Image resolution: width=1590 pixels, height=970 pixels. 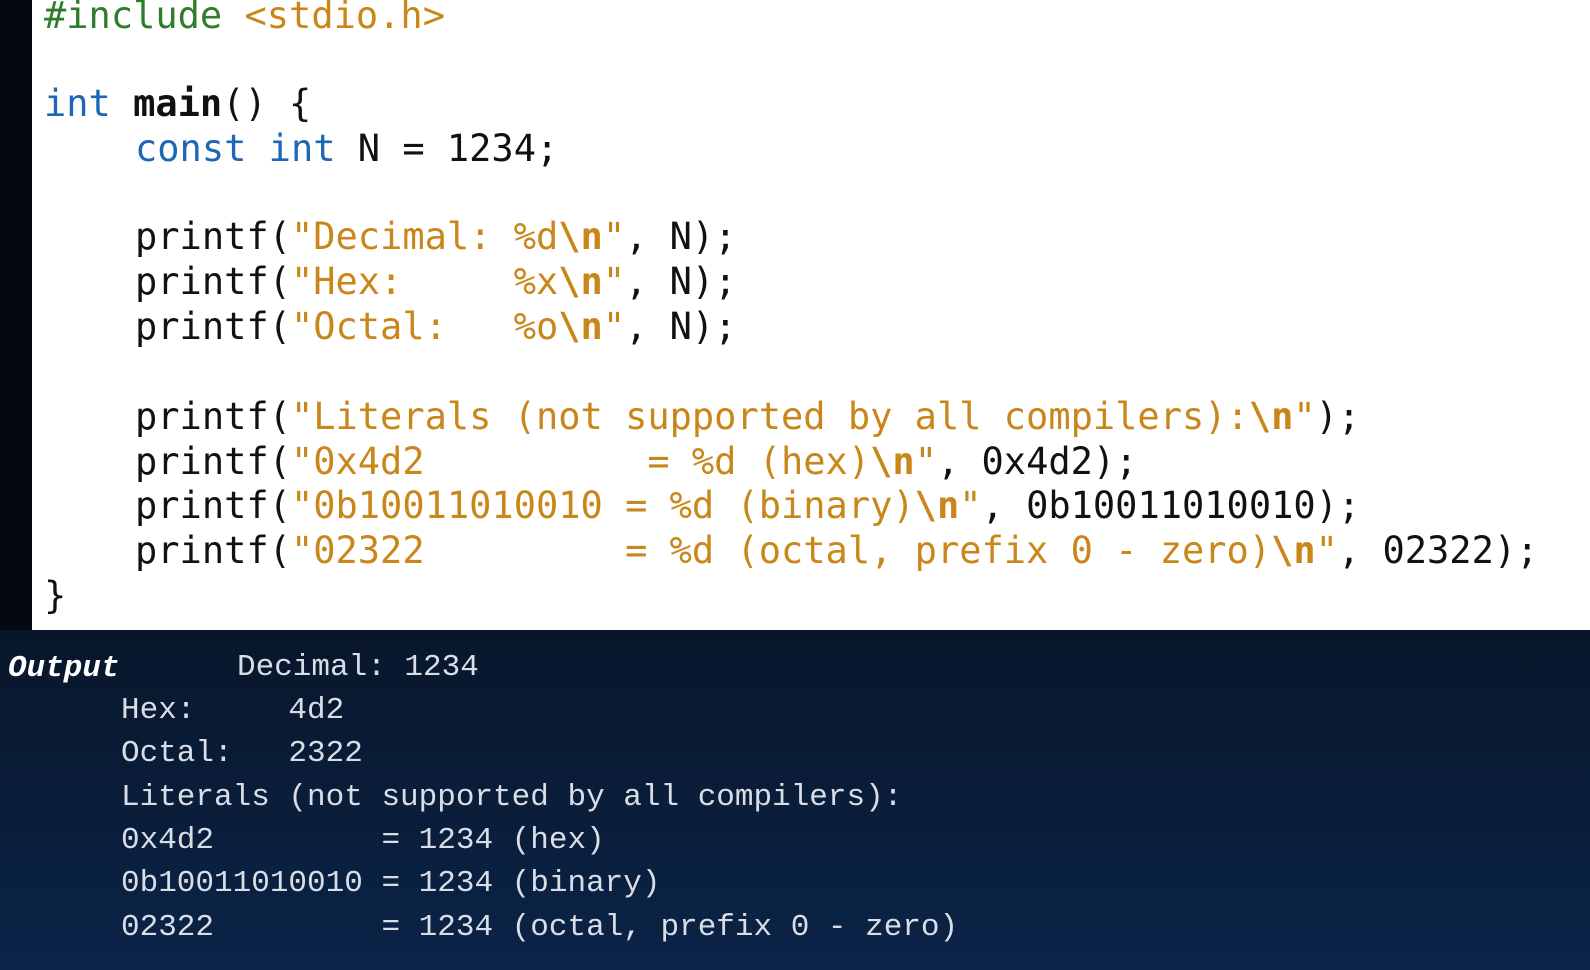 What do you see at coordinates (1438, 550) in the screenshot?
I see `printf-args: , 02322);` at bounding box center [1438, 550].